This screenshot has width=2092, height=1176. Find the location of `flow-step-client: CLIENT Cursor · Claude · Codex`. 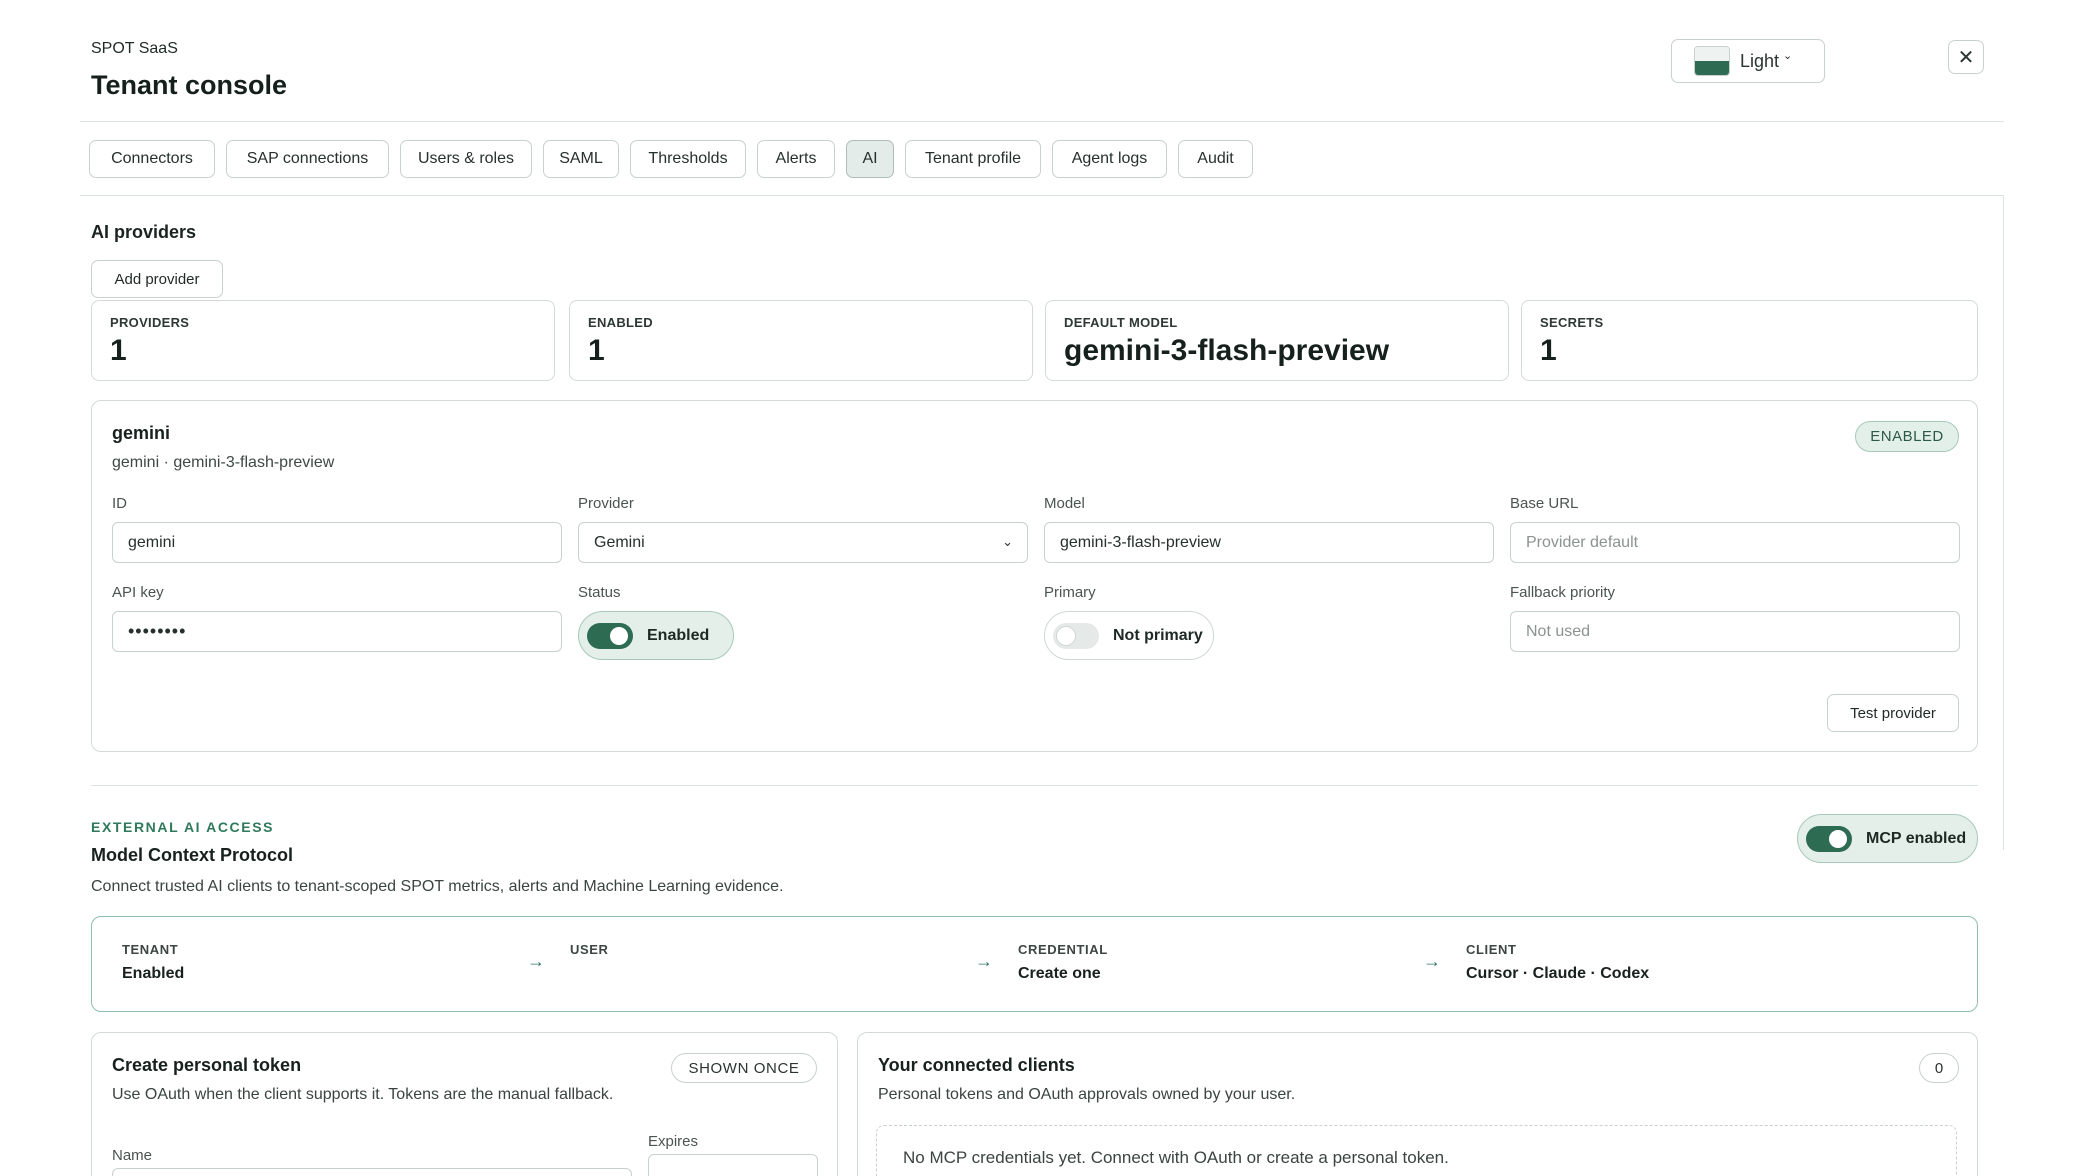

flow-step-client: CLIENT Cursor · Claude · Codex is located at coordinates (1557, 962).